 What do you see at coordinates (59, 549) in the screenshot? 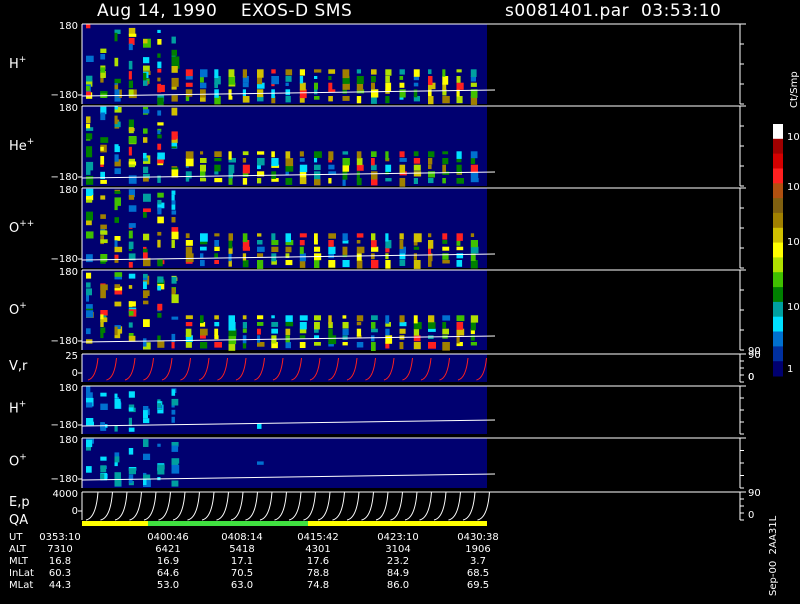
I see `table-cell: 7310` at bounding box center [59, 549].